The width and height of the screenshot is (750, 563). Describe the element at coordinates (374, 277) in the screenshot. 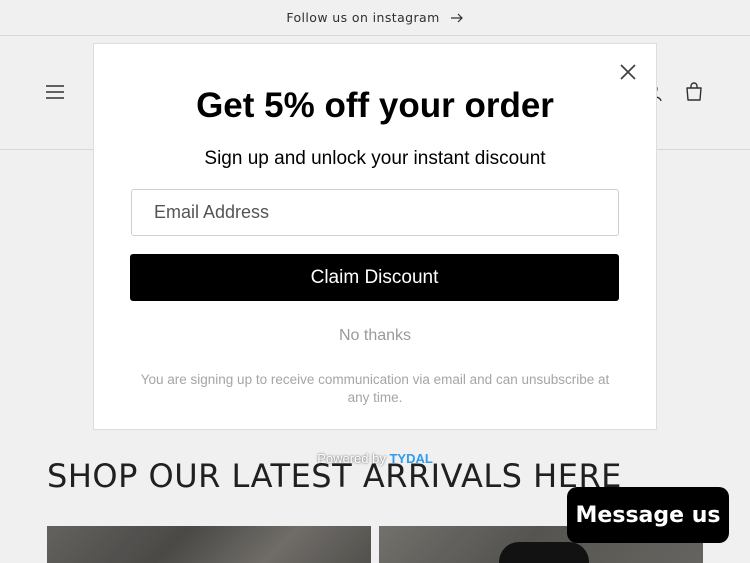

I see `claim-discount-button: Claim Discount` at that location.